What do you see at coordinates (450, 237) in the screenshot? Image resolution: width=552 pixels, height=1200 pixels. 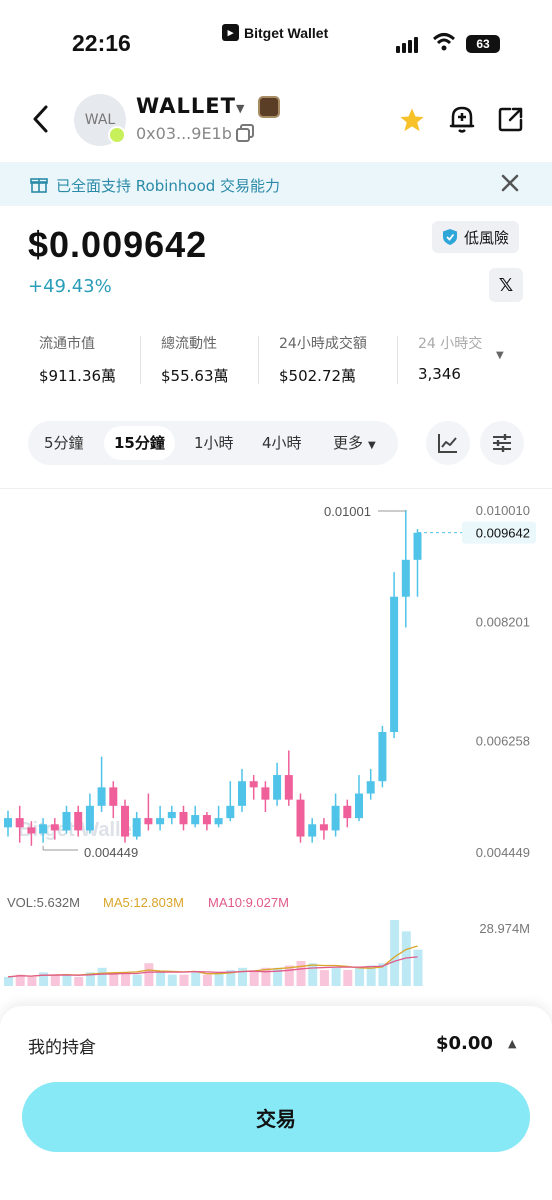 I see `shield-icon` at bounding box center [450, 237].